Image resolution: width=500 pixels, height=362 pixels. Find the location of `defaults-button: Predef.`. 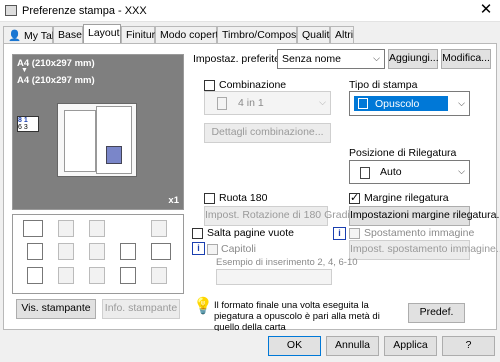

defaults-button: Predef. is located at coordinates (436, 313).